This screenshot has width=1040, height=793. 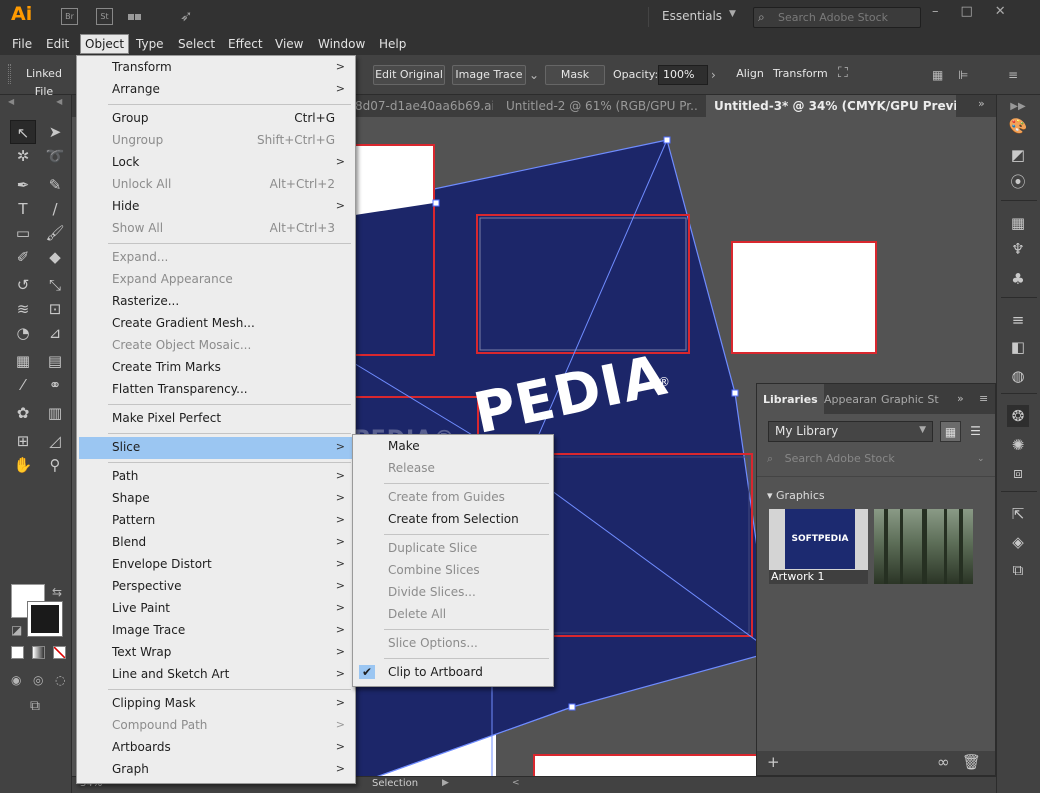 What do you see at coordinates (1018, 570) in the screenshot?
I see `artboards-panel-icon: ⧉` at bounding box center [1018, 570].